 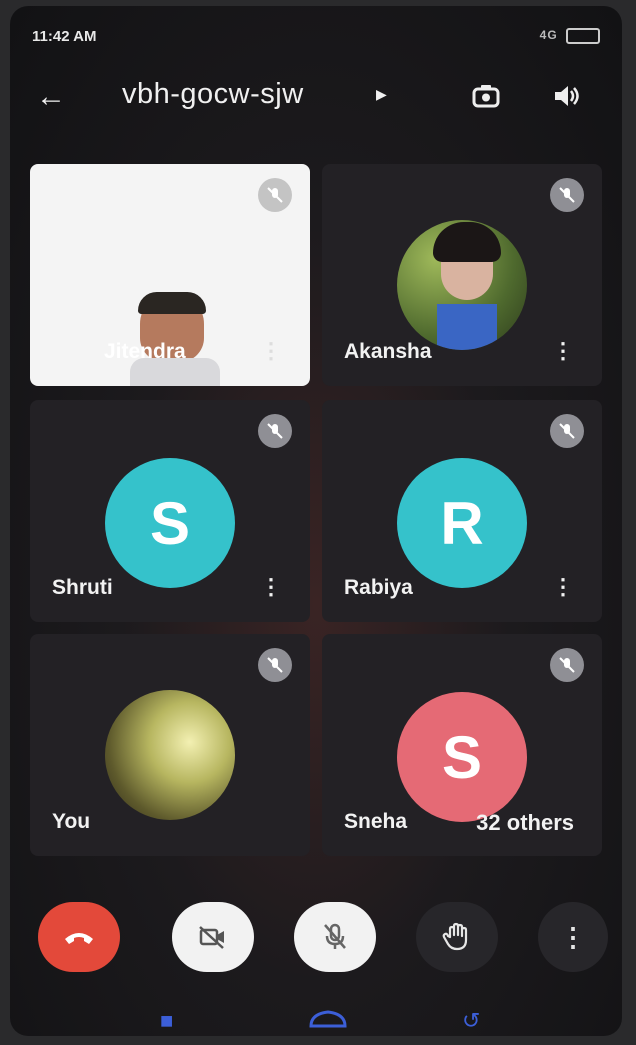 What do you see at coordinates (51, 97) in the screenshot?
I see `back-arrow-icon: ←` at bounding box center [51, 97].